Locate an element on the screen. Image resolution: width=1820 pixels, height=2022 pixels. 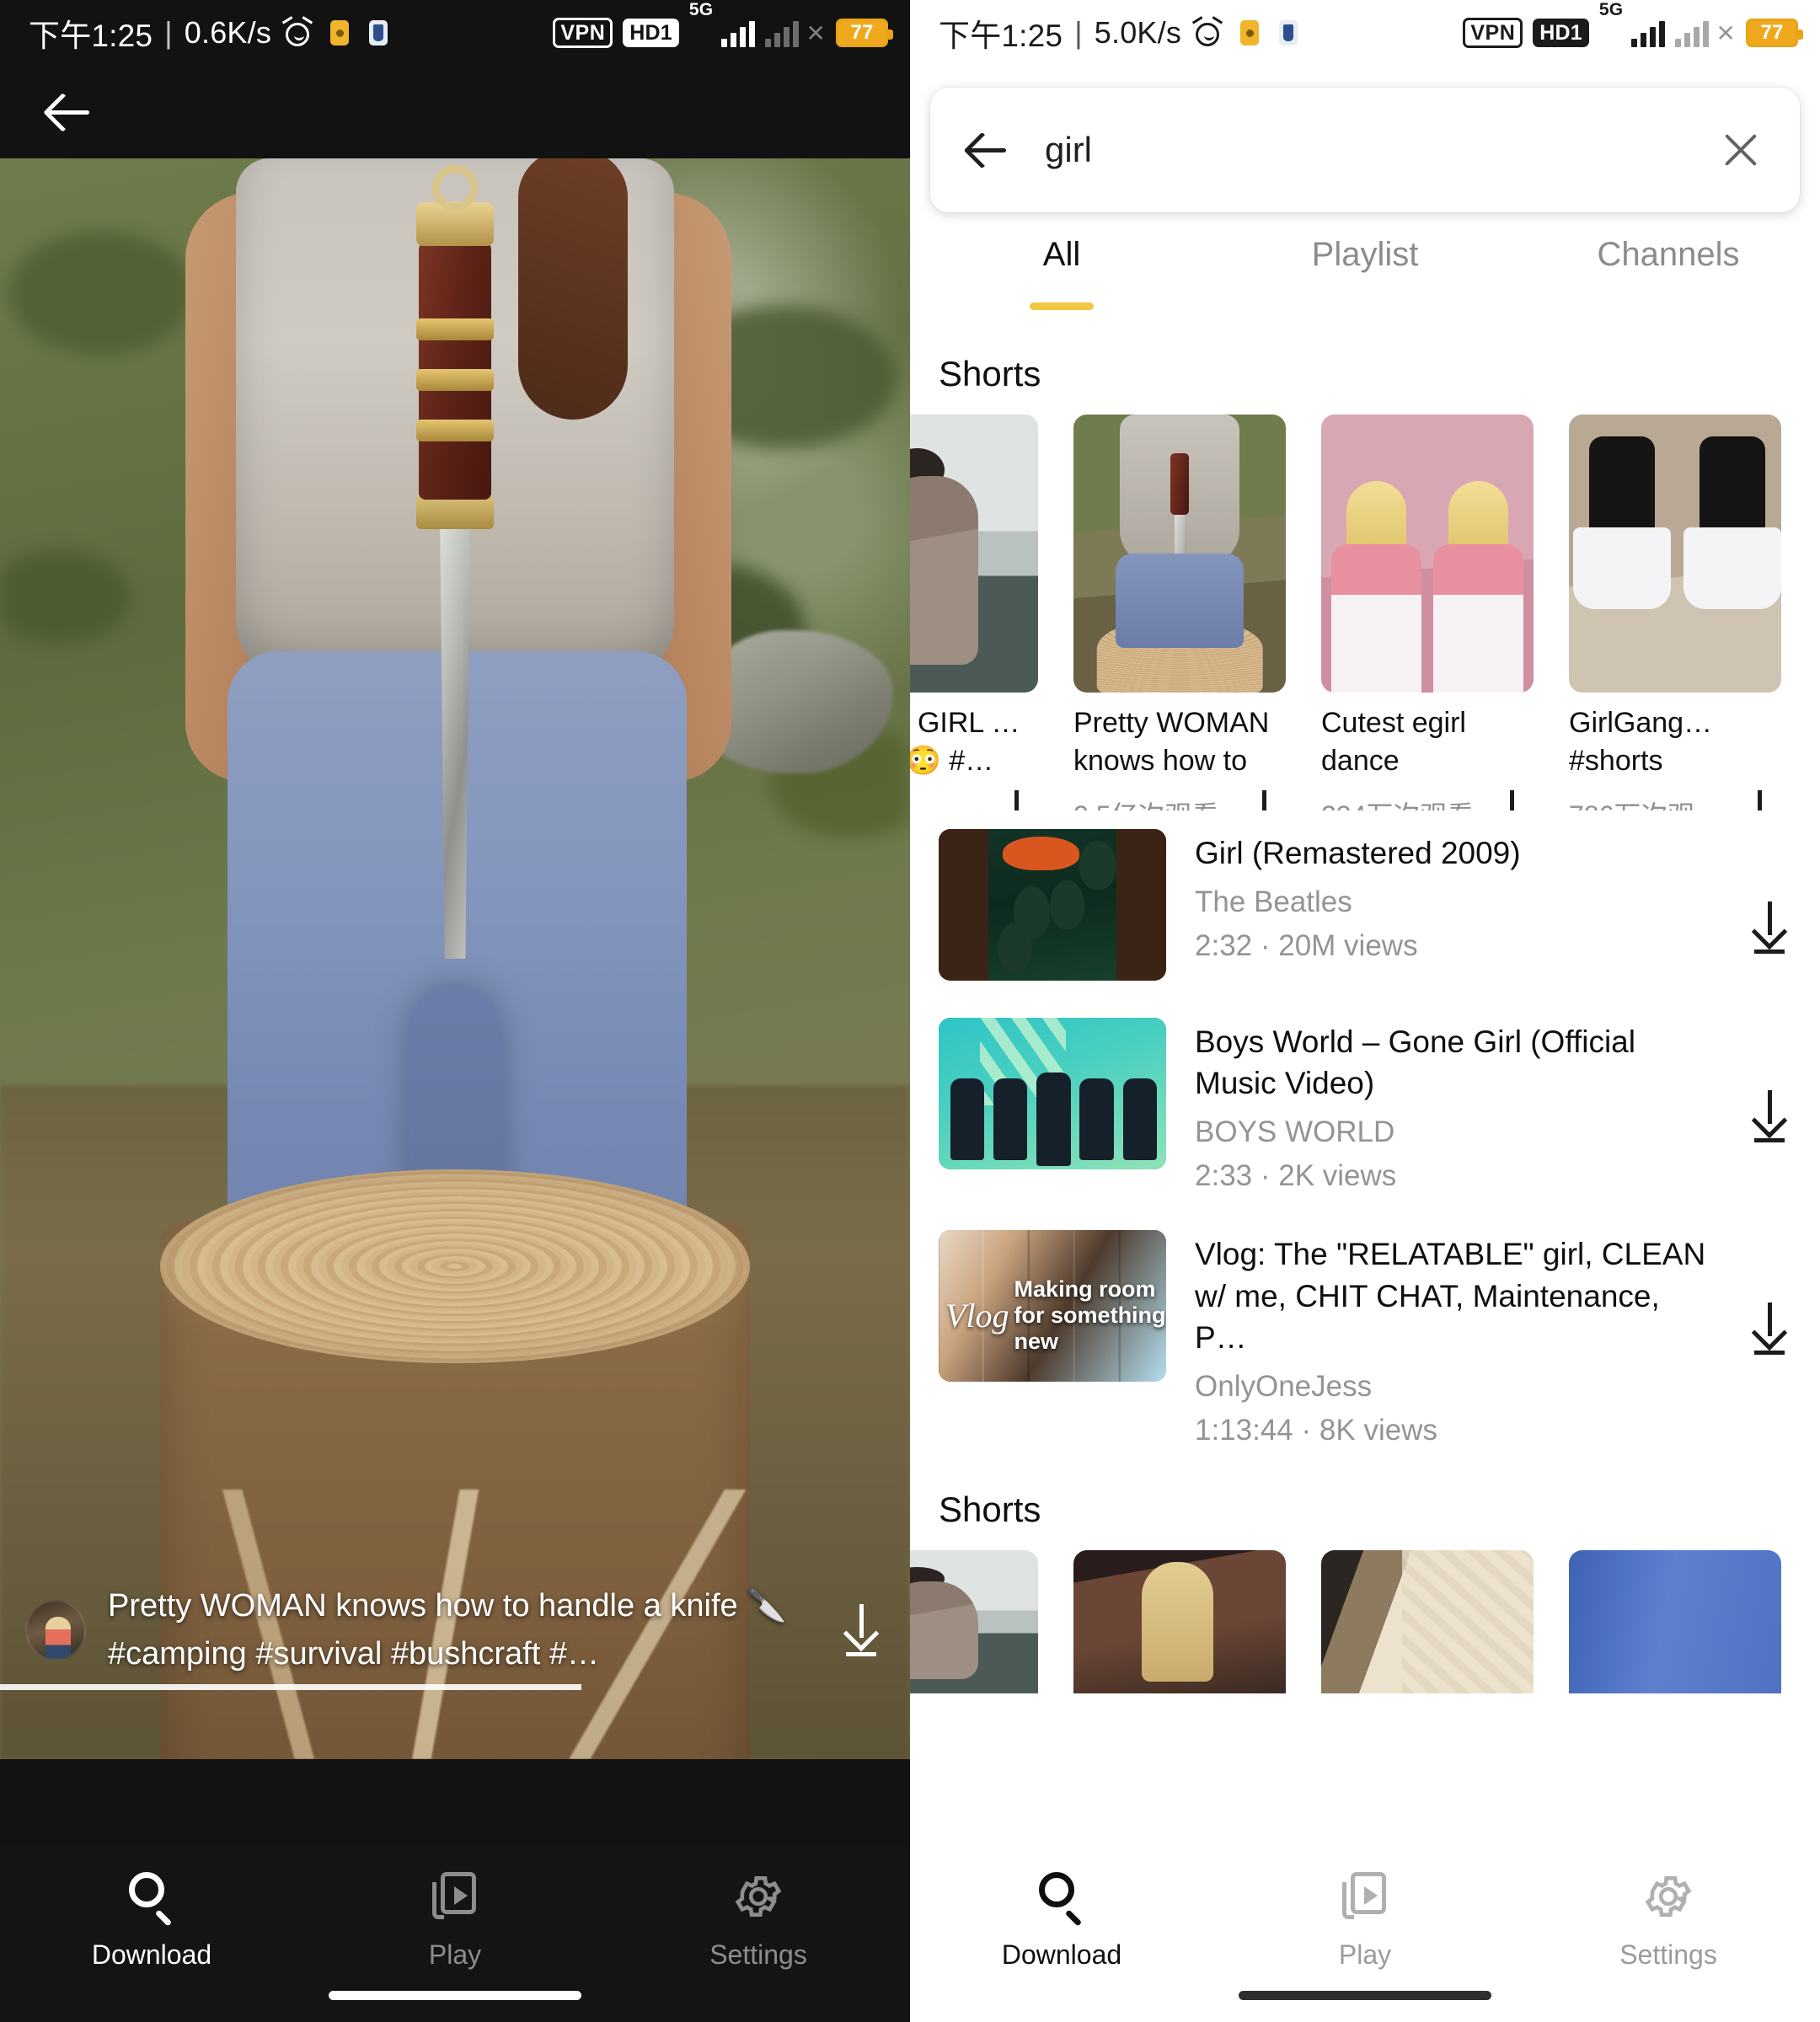
short-card: Pretty WOMAN knows how to handl… 2.5亿次观看 is located at coordinates (1179, 612).